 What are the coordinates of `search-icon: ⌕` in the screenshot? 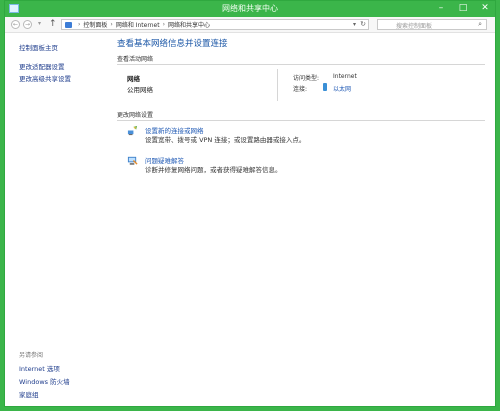 It's located at (480, 24).